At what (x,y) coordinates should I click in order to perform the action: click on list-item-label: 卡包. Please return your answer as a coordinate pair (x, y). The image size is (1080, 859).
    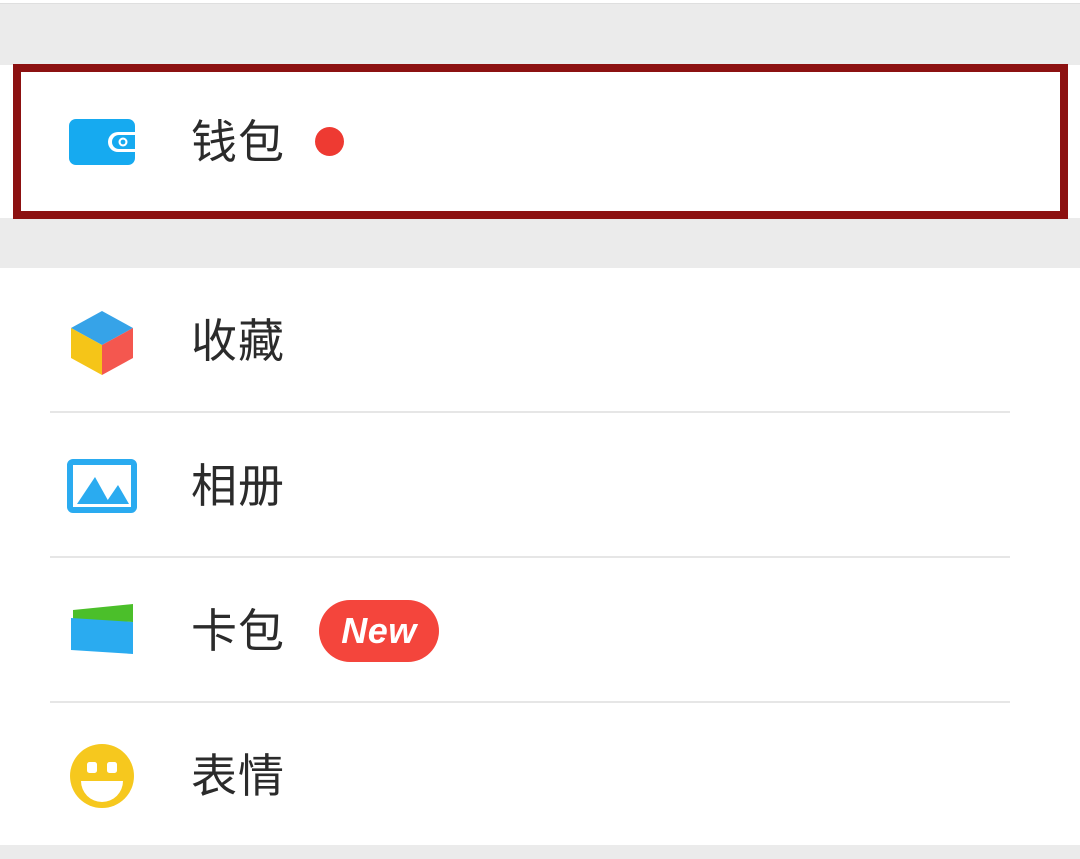
    Looking at the image, I should click on (238, 630).